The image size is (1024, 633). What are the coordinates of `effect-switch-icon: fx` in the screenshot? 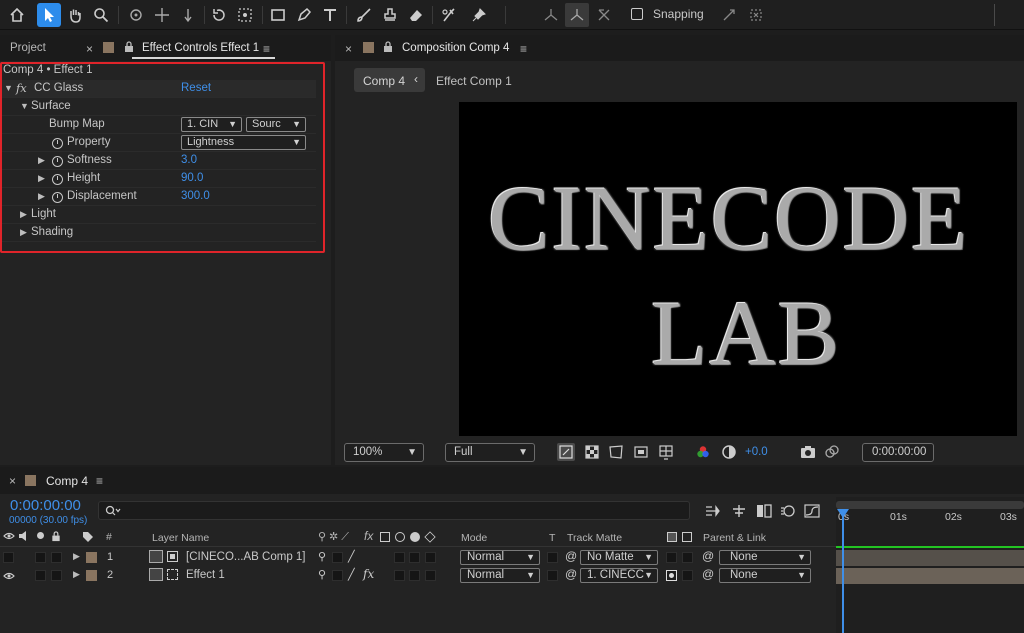 It's located at (368, 574).